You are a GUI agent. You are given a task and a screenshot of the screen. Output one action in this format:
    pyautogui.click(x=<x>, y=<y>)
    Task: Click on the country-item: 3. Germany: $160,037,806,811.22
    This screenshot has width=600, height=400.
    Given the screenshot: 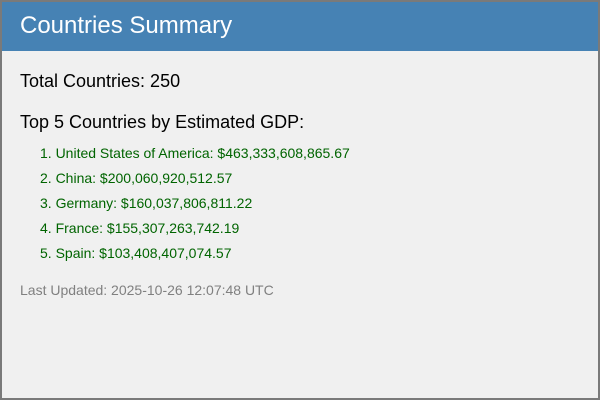 What is the action you would take?
    pyautogui.click(x=146, y=203)
    